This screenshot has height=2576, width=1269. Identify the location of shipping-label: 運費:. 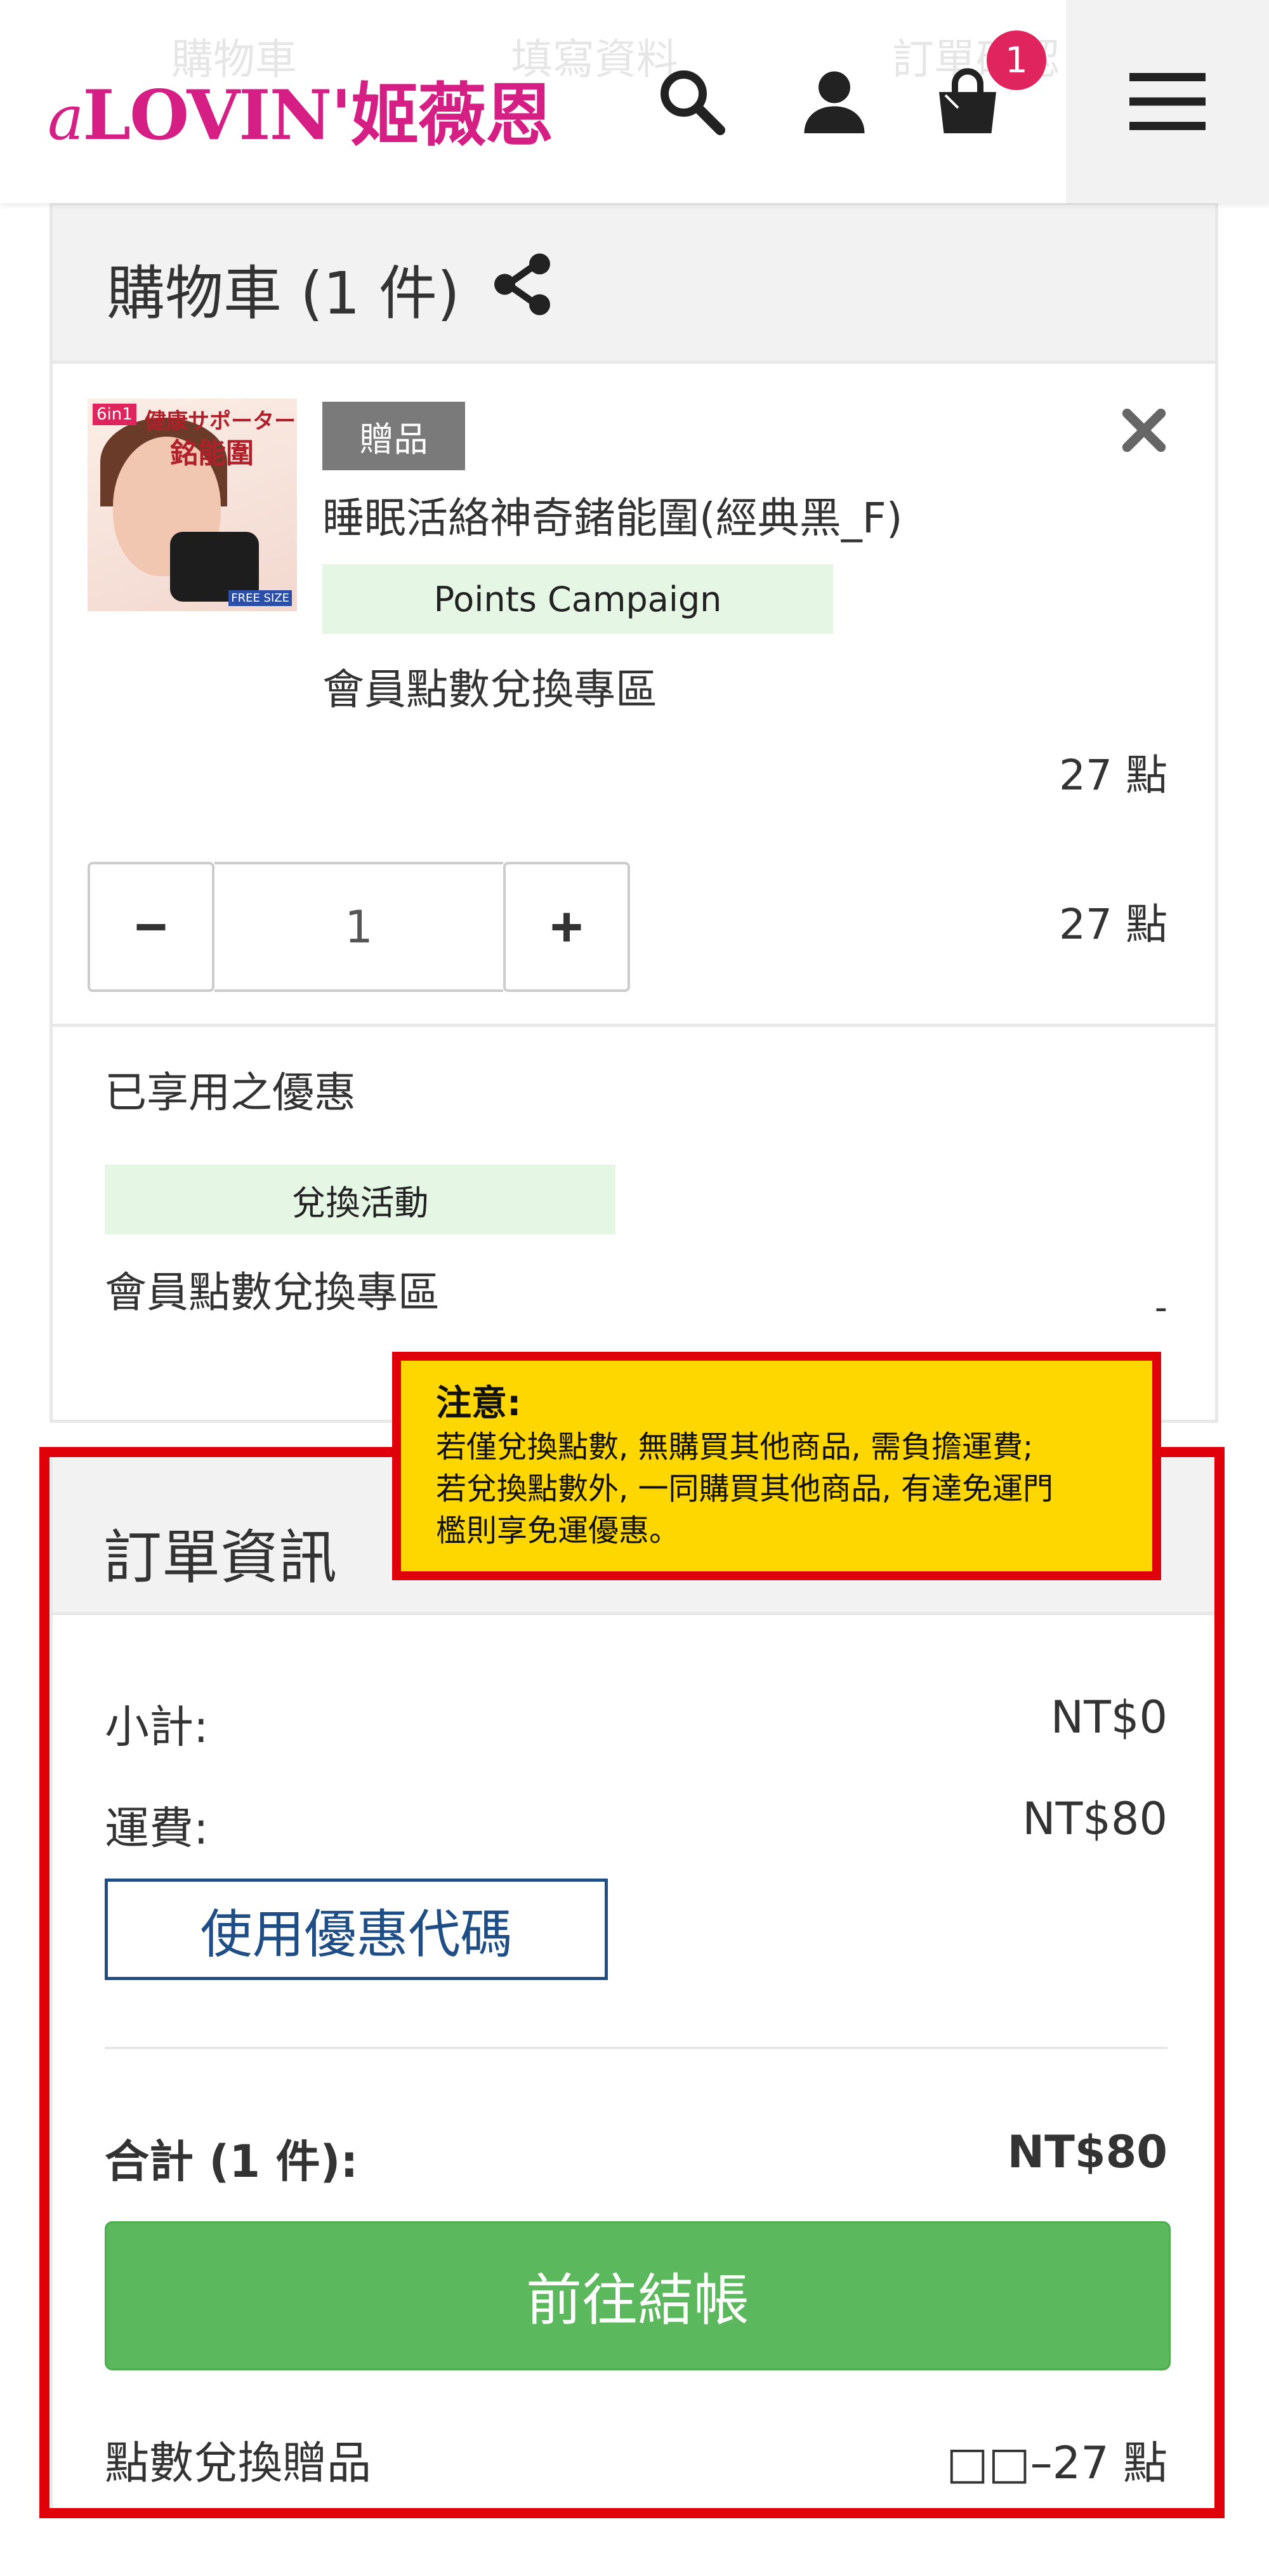
(157, 1828).